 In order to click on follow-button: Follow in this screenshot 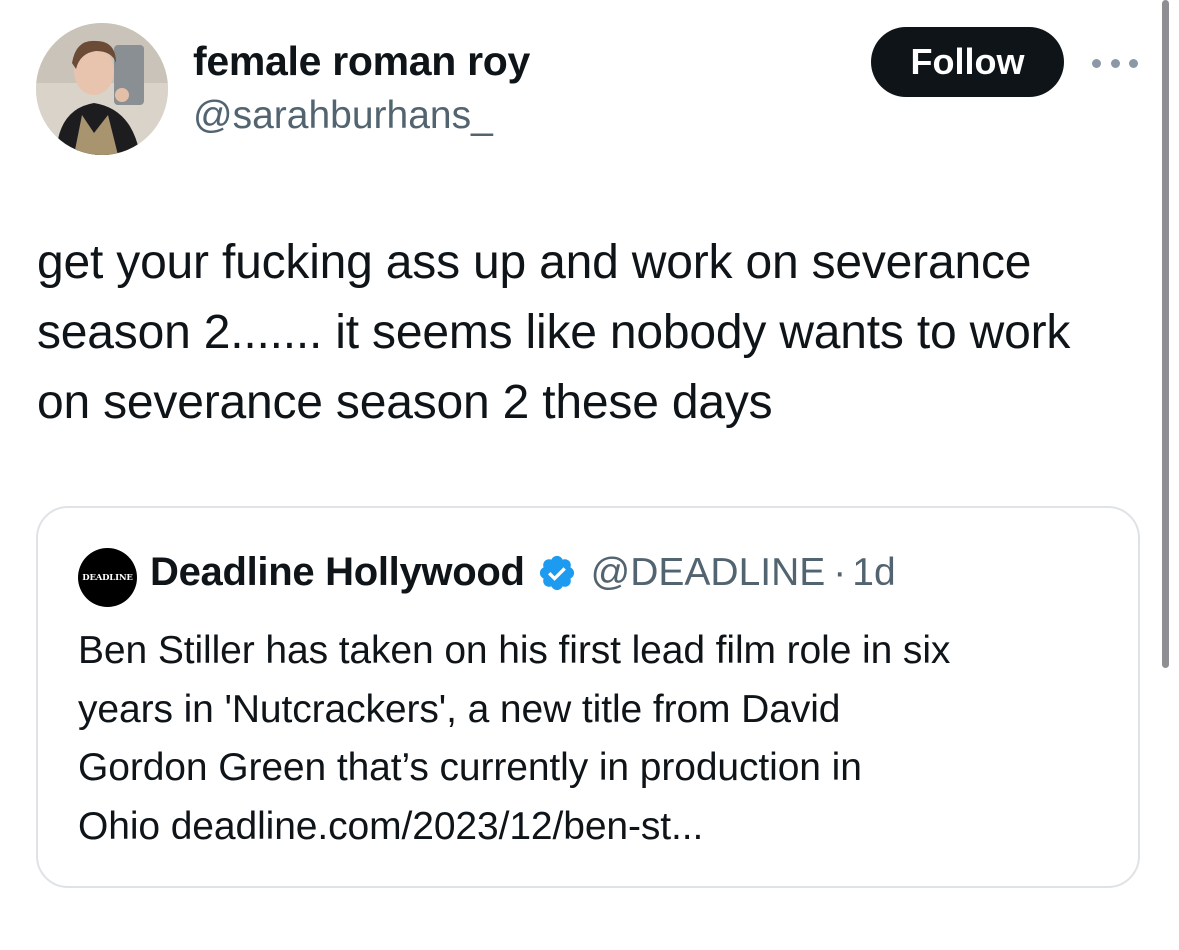, I will do `click(967, 62)`.